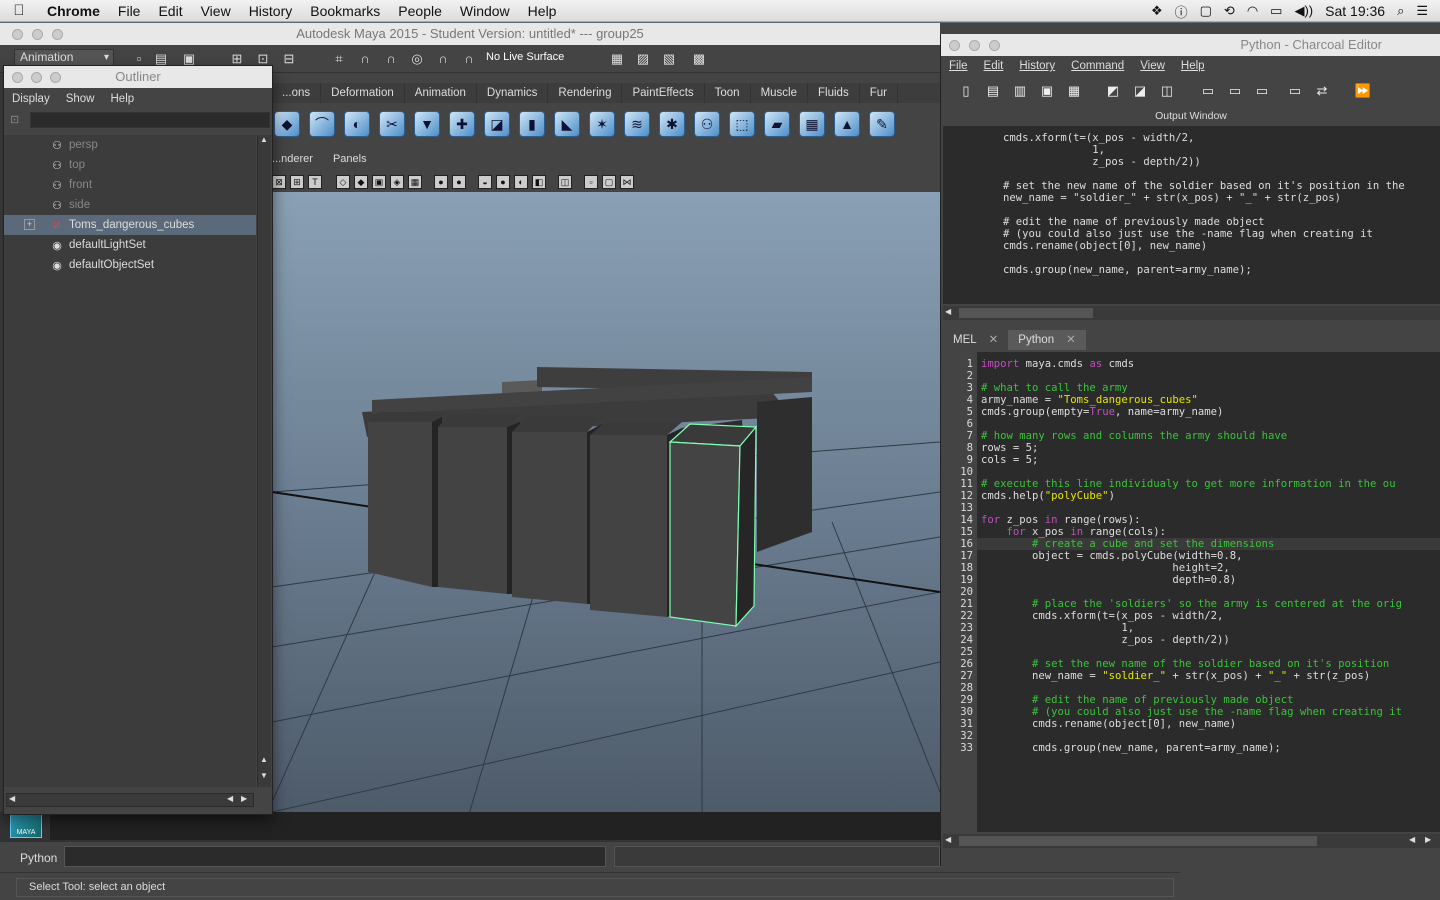 This screenshot has width=1440, height=900. Describe the element at coordinates (994, 66) in the screenshot. I see `se-menu-edit: Edit` at that location.